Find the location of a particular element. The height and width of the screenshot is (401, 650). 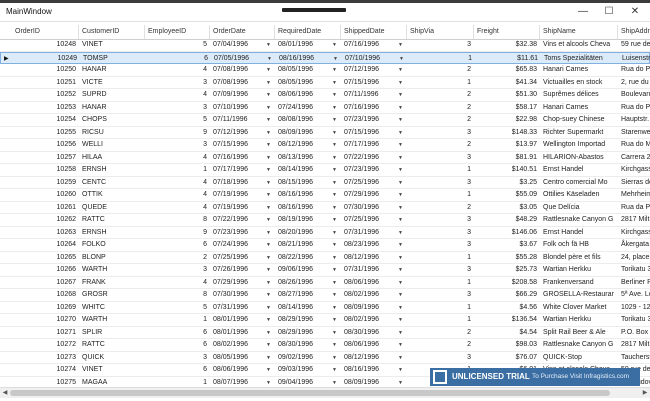

cell-orderdate: 08/06/1996 is located at coordinates (237, 370).